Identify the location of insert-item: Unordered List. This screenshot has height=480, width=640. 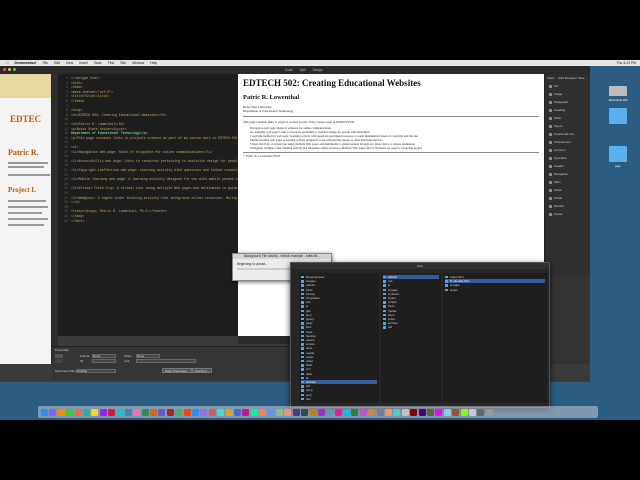
(569, 134).